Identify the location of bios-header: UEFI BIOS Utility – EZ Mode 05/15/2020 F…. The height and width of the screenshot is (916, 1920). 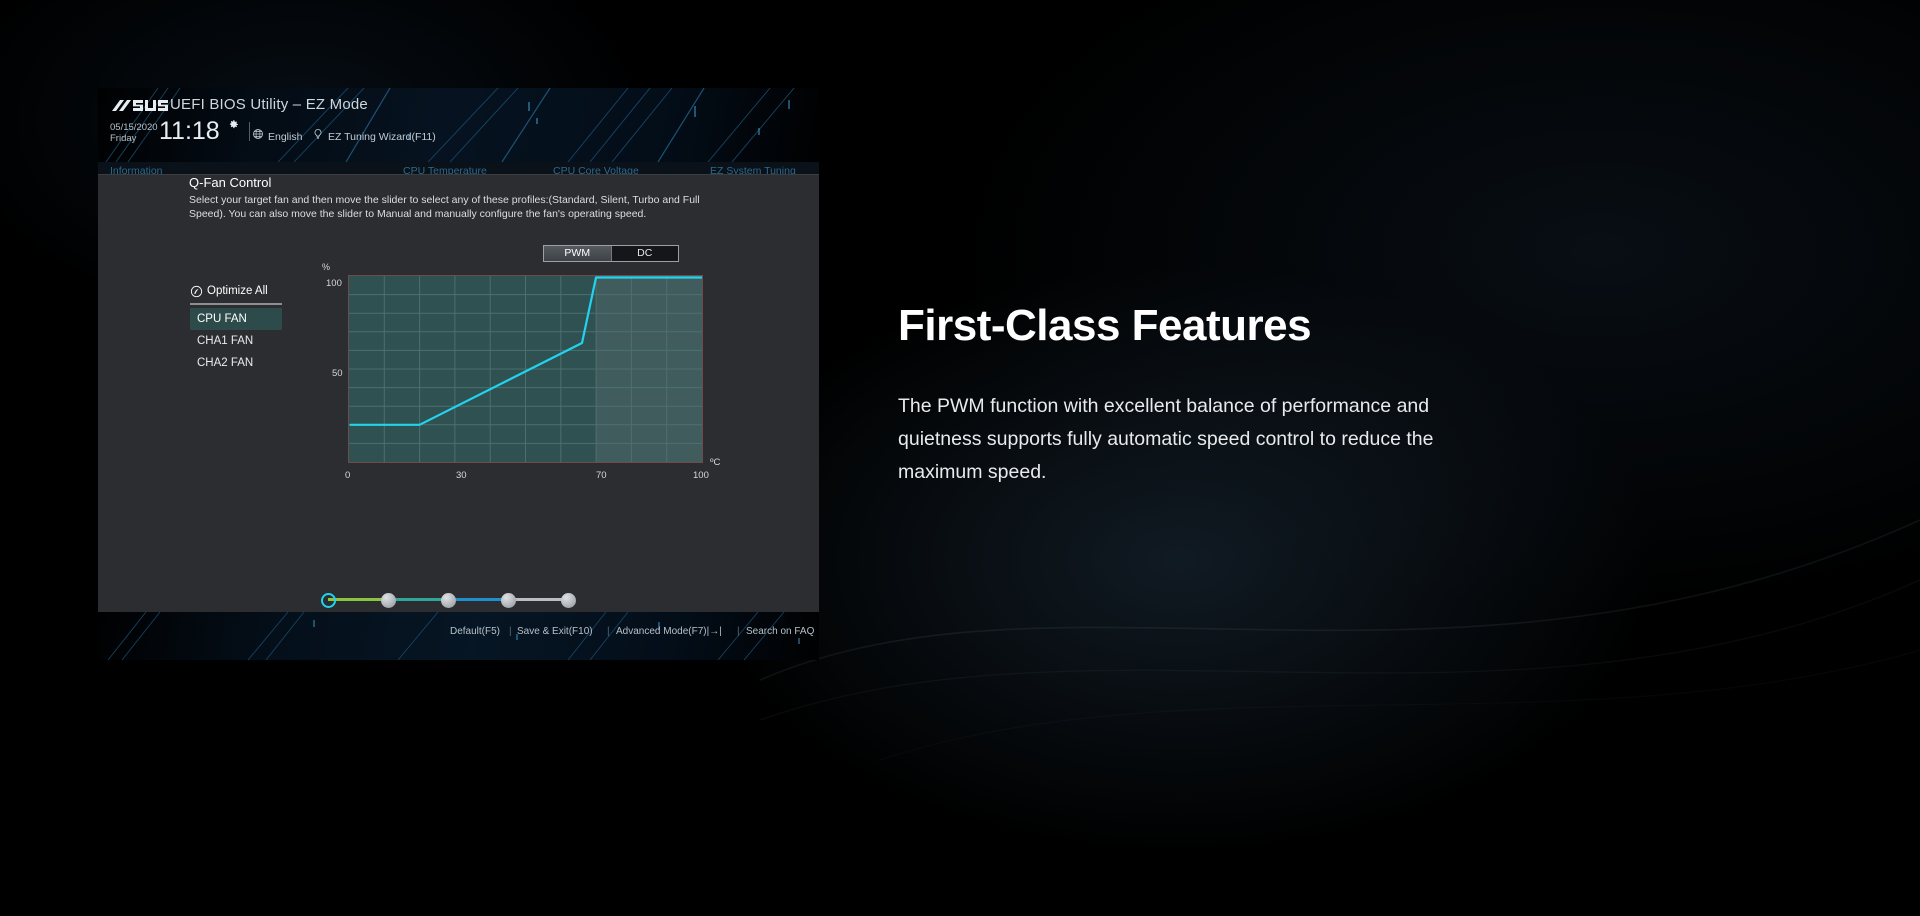
(458, 125).